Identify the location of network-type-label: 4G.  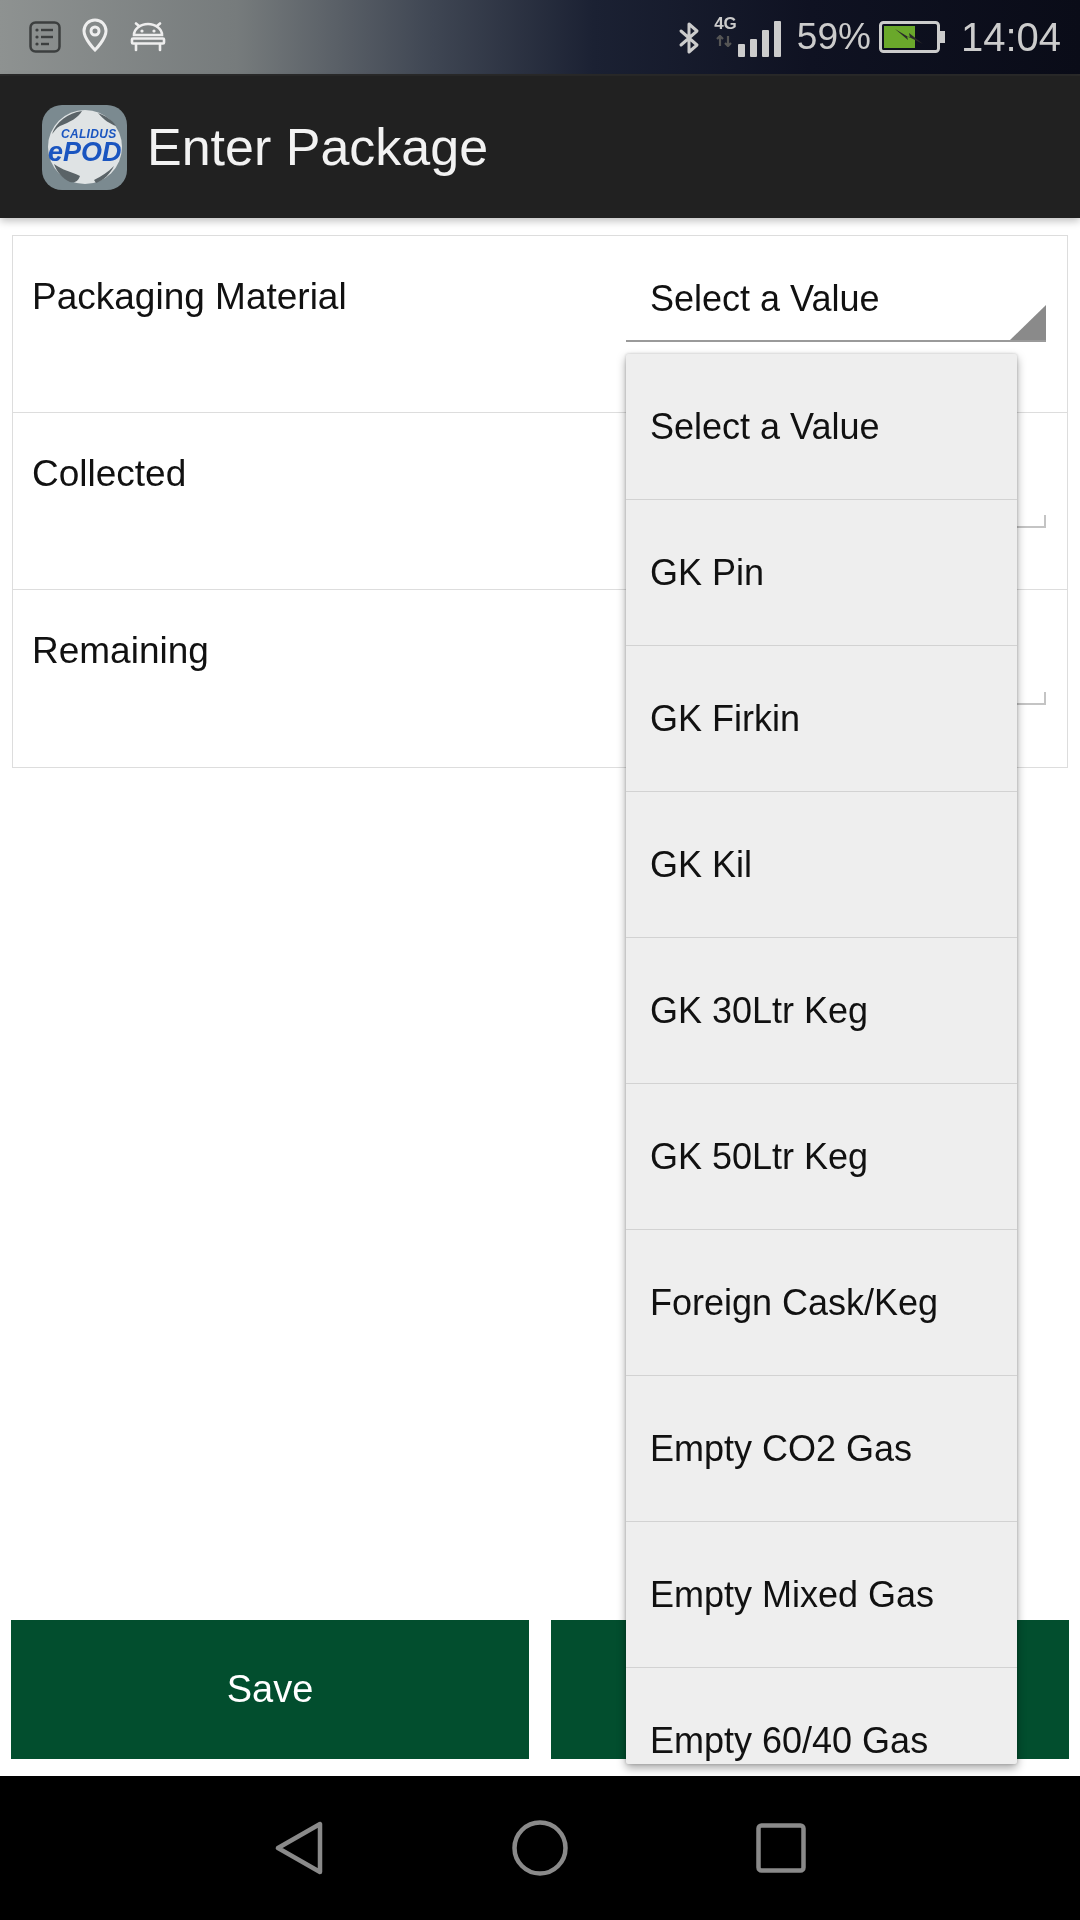
(725, 23).